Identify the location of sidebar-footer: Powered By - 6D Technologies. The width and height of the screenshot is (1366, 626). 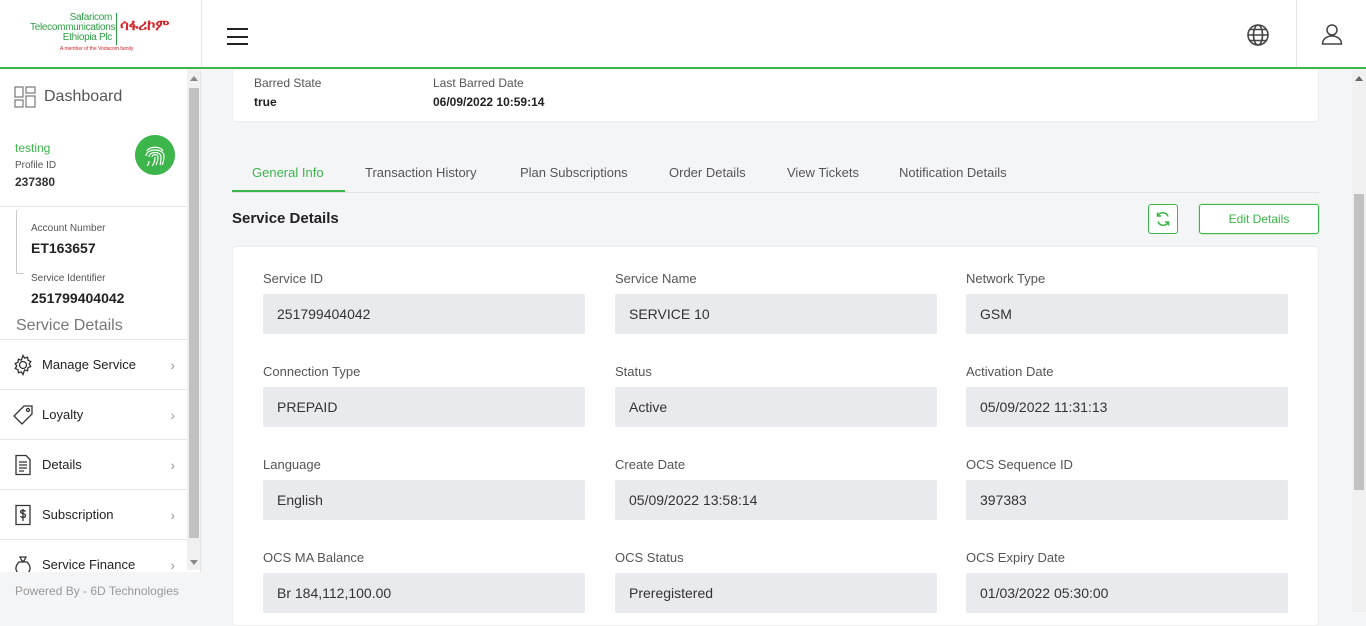
(100, 592).